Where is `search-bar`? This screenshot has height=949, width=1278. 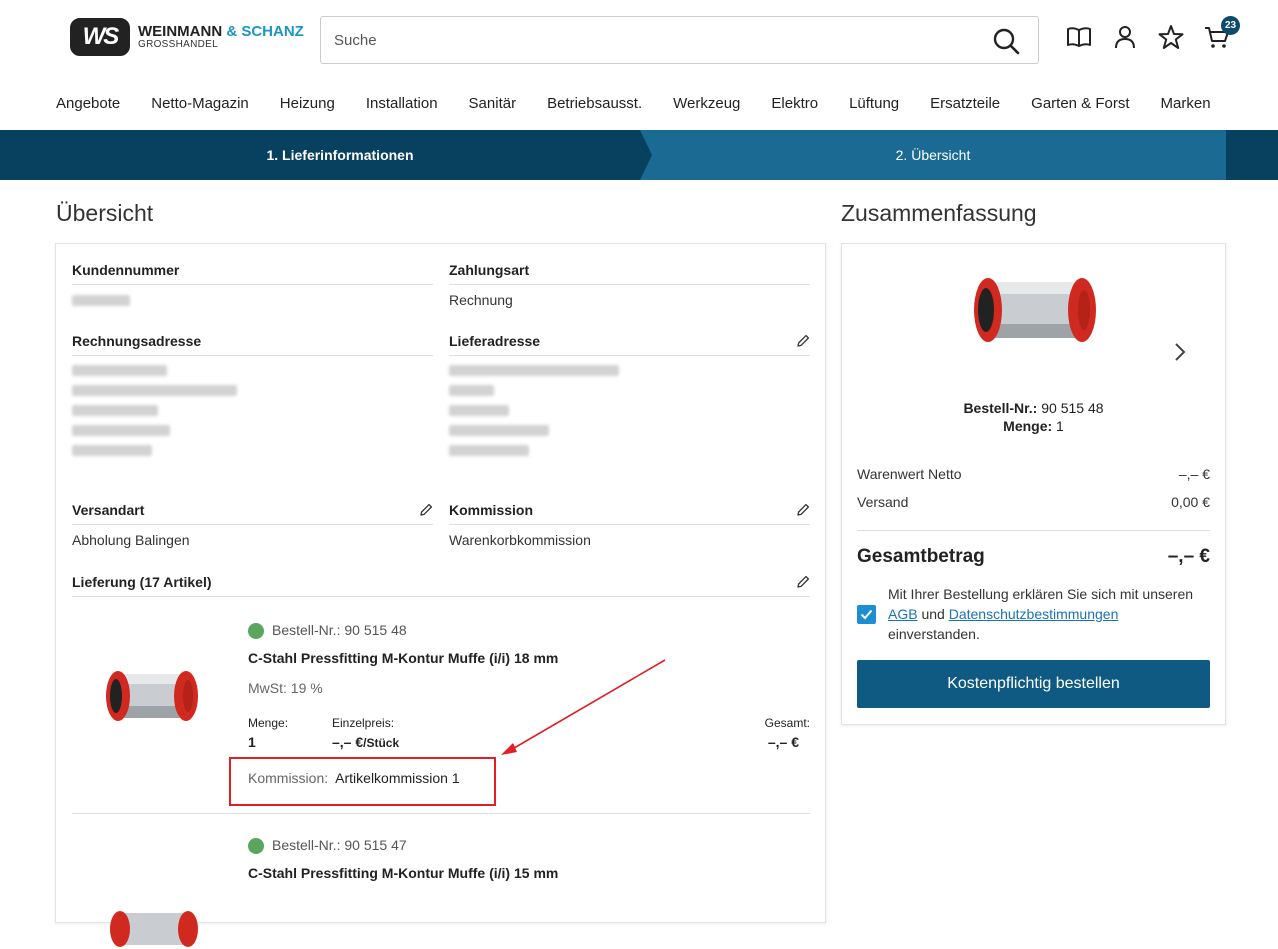
search-bar is located at coordinates (679, 40).